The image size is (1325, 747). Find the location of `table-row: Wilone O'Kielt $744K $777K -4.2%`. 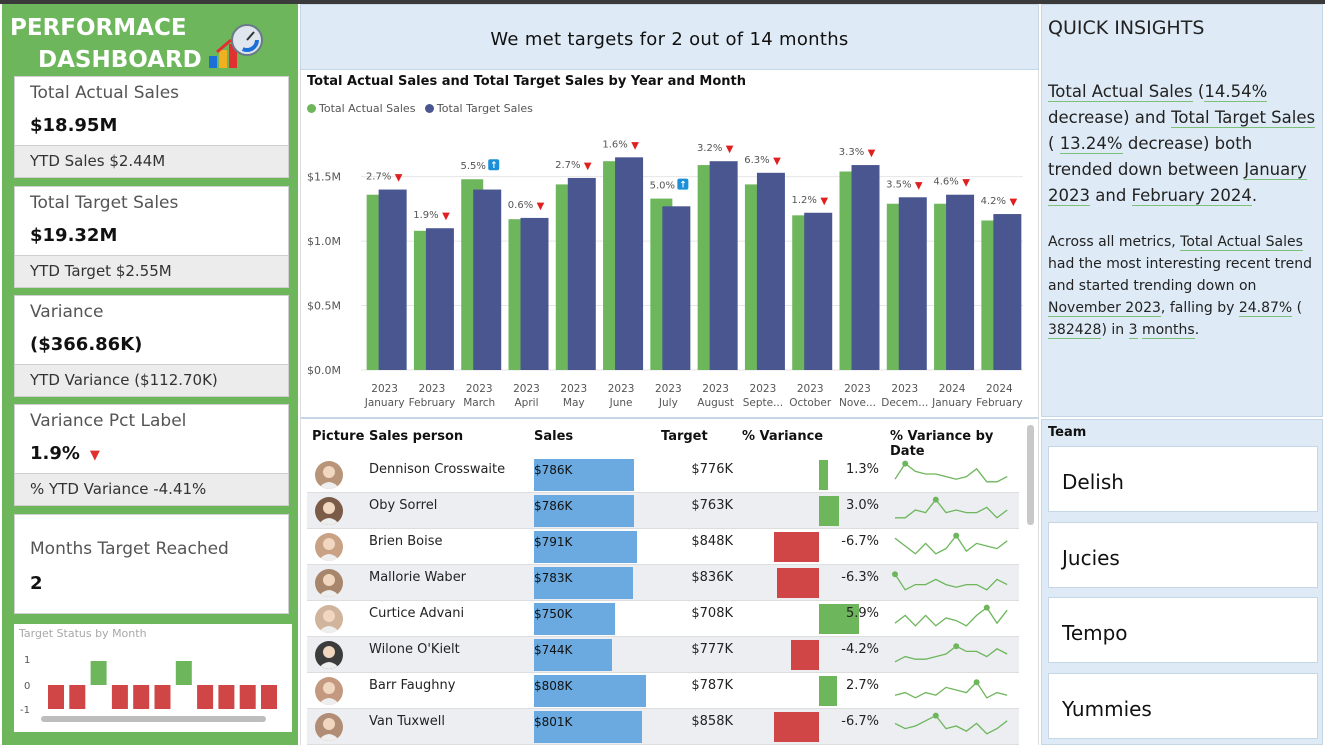

table-row: Wilone O'Kielt $744K $777K -4.2% is located at coordinates (663, 655).